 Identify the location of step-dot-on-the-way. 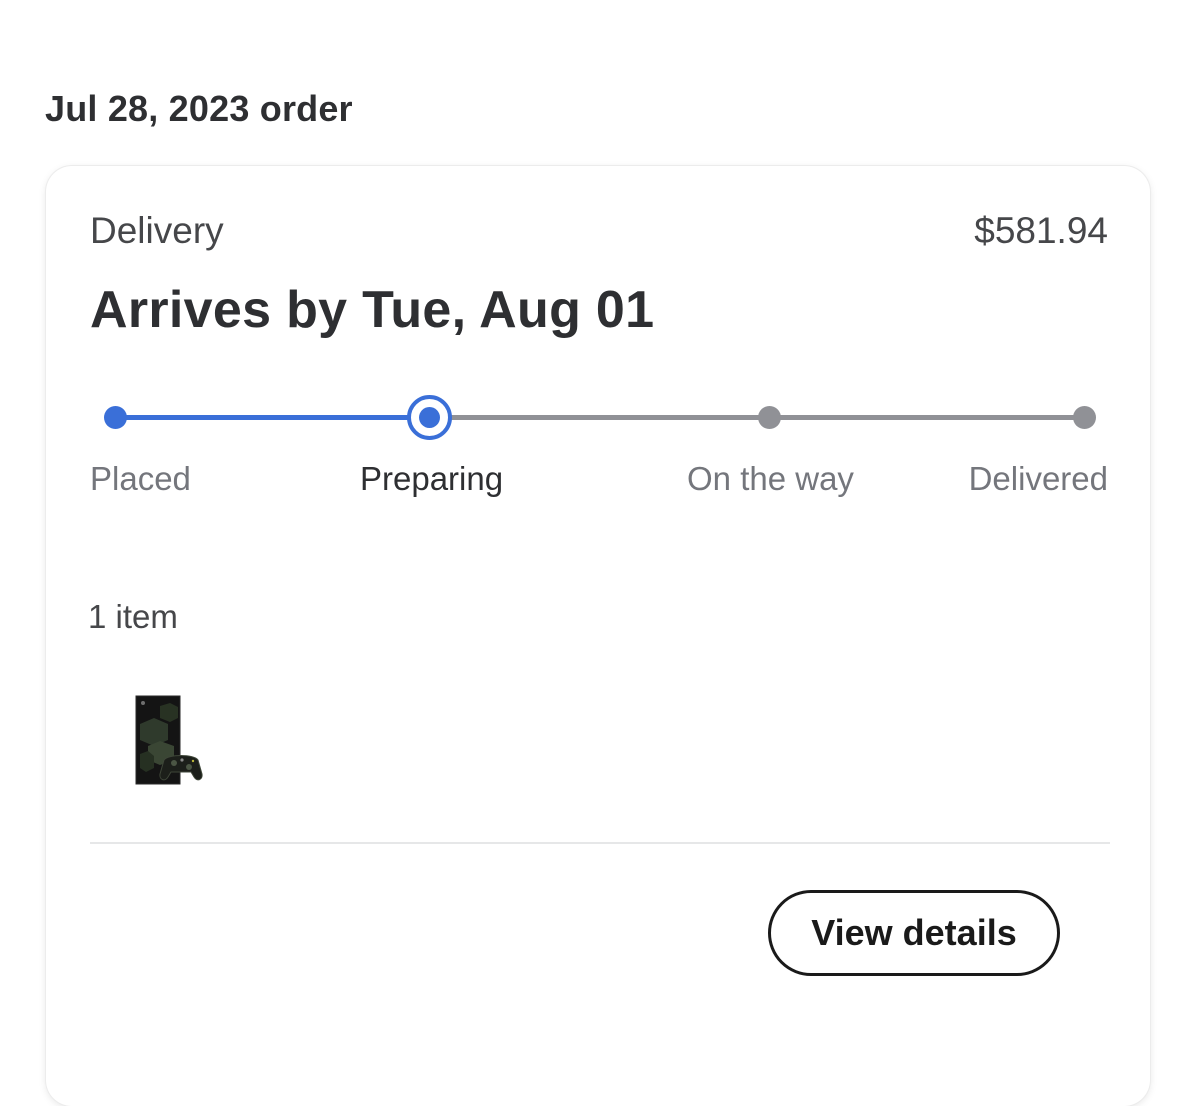
(769, 417).